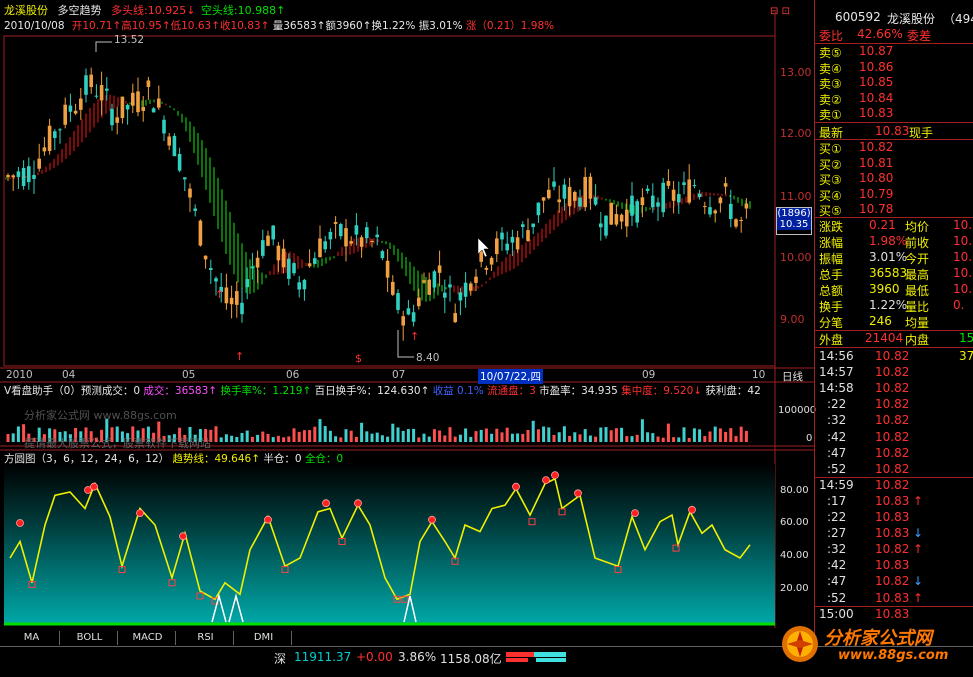 The height and width of the screenshot is (677, 973). I want to click on buy-level-label: 买②, so click(830, 164).